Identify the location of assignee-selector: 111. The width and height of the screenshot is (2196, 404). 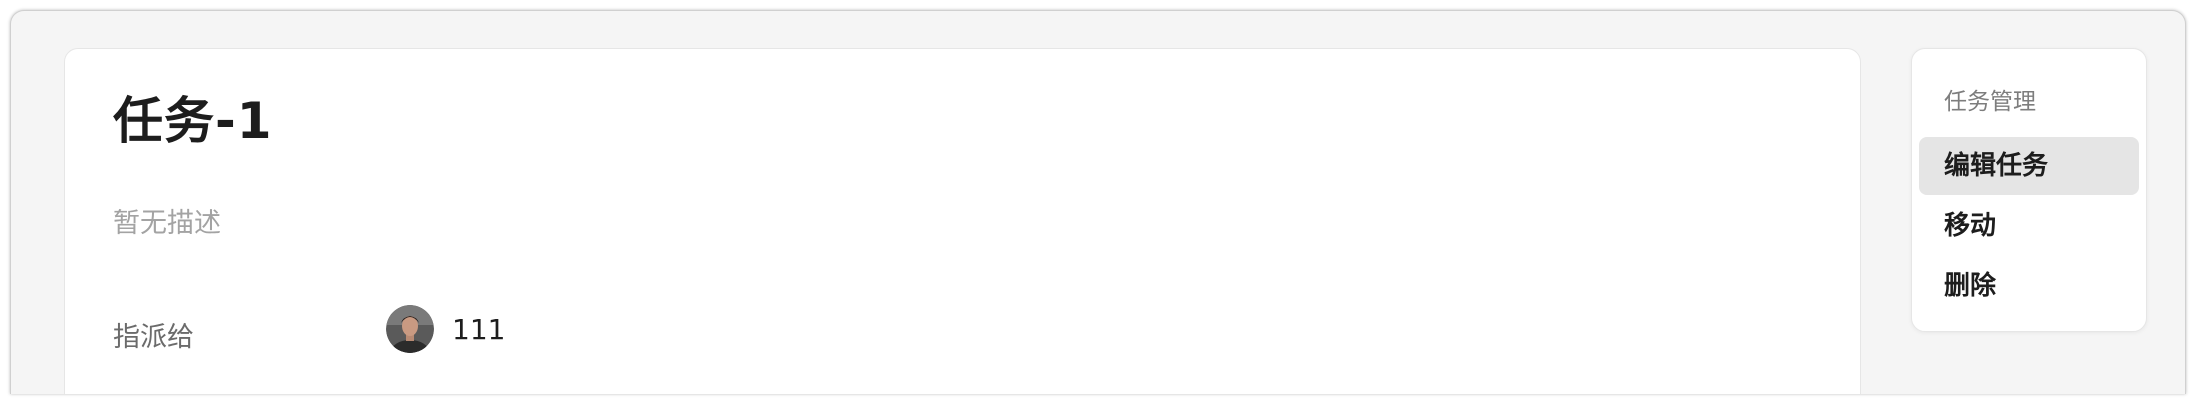
(445, 329).